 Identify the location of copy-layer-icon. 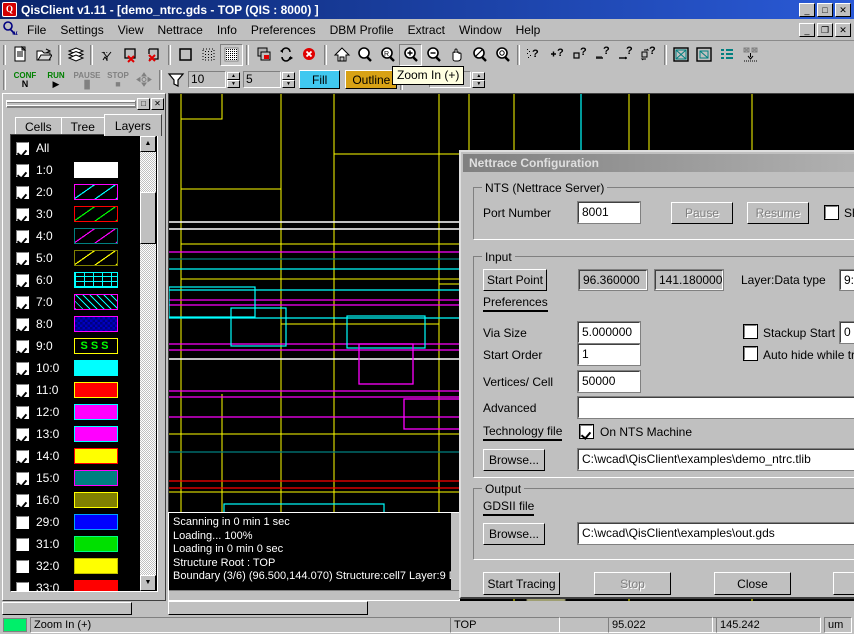
(263, 54).